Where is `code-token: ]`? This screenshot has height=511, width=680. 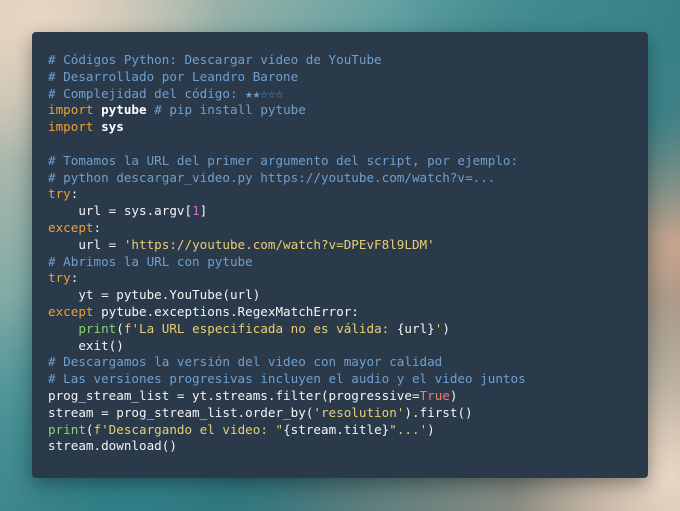
code-token: ] is located at coordinates (203, 211).